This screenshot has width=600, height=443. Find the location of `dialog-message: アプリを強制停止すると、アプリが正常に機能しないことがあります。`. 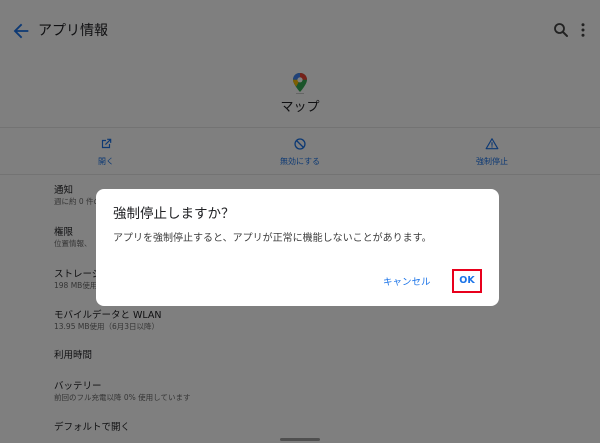

dialog-message: アプリを強制停止すると、アプリが正常に機能しないことがあります。 is located at coordinates (272, 238).